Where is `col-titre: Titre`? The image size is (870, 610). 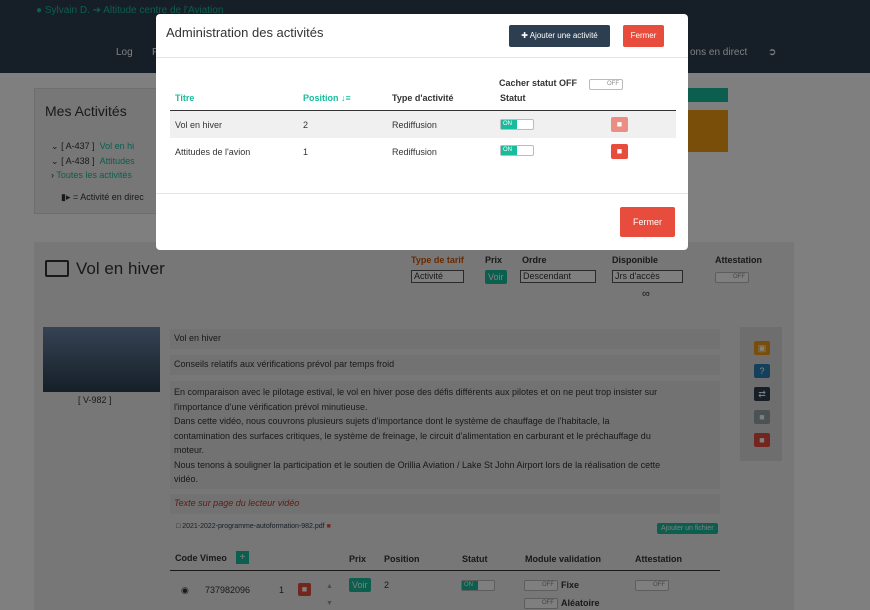
col-titre: Titre is located at coordinates (184, 98).